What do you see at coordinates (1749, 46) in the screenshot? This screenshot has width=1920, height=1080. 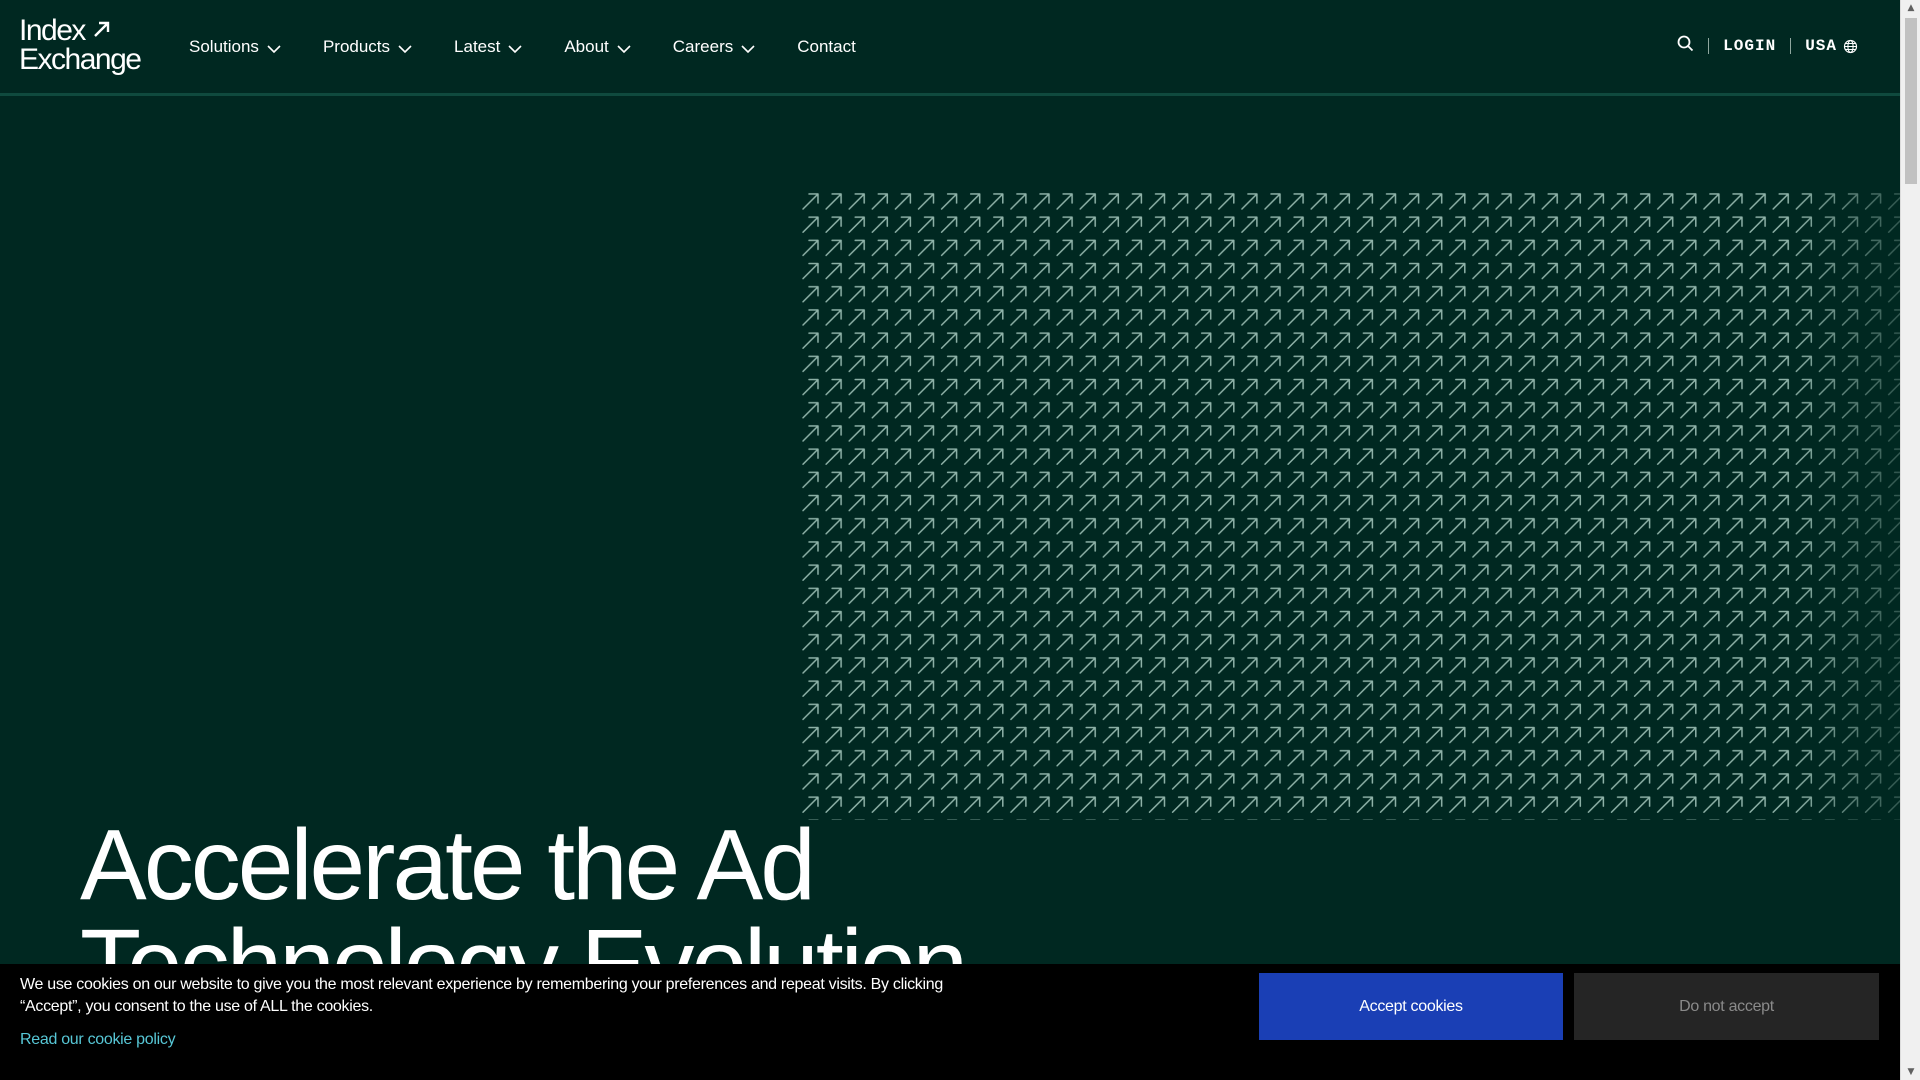 I see `login-link: LOGIN` at bounding box center [1749, 46].